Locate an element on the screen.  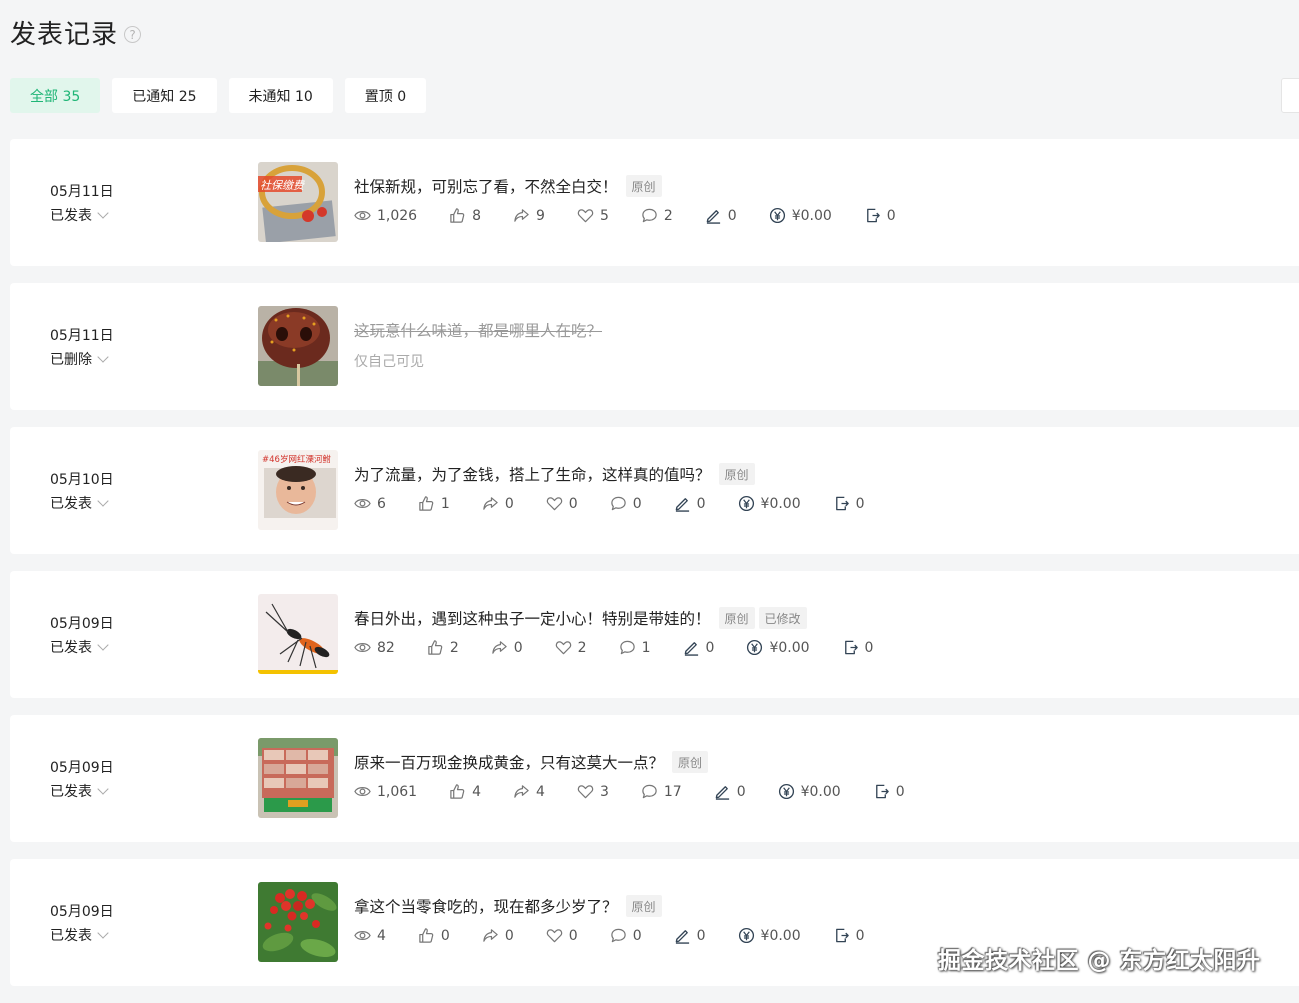
tab-not-notified: 未通知 10 is located at coordinates (280, 95).